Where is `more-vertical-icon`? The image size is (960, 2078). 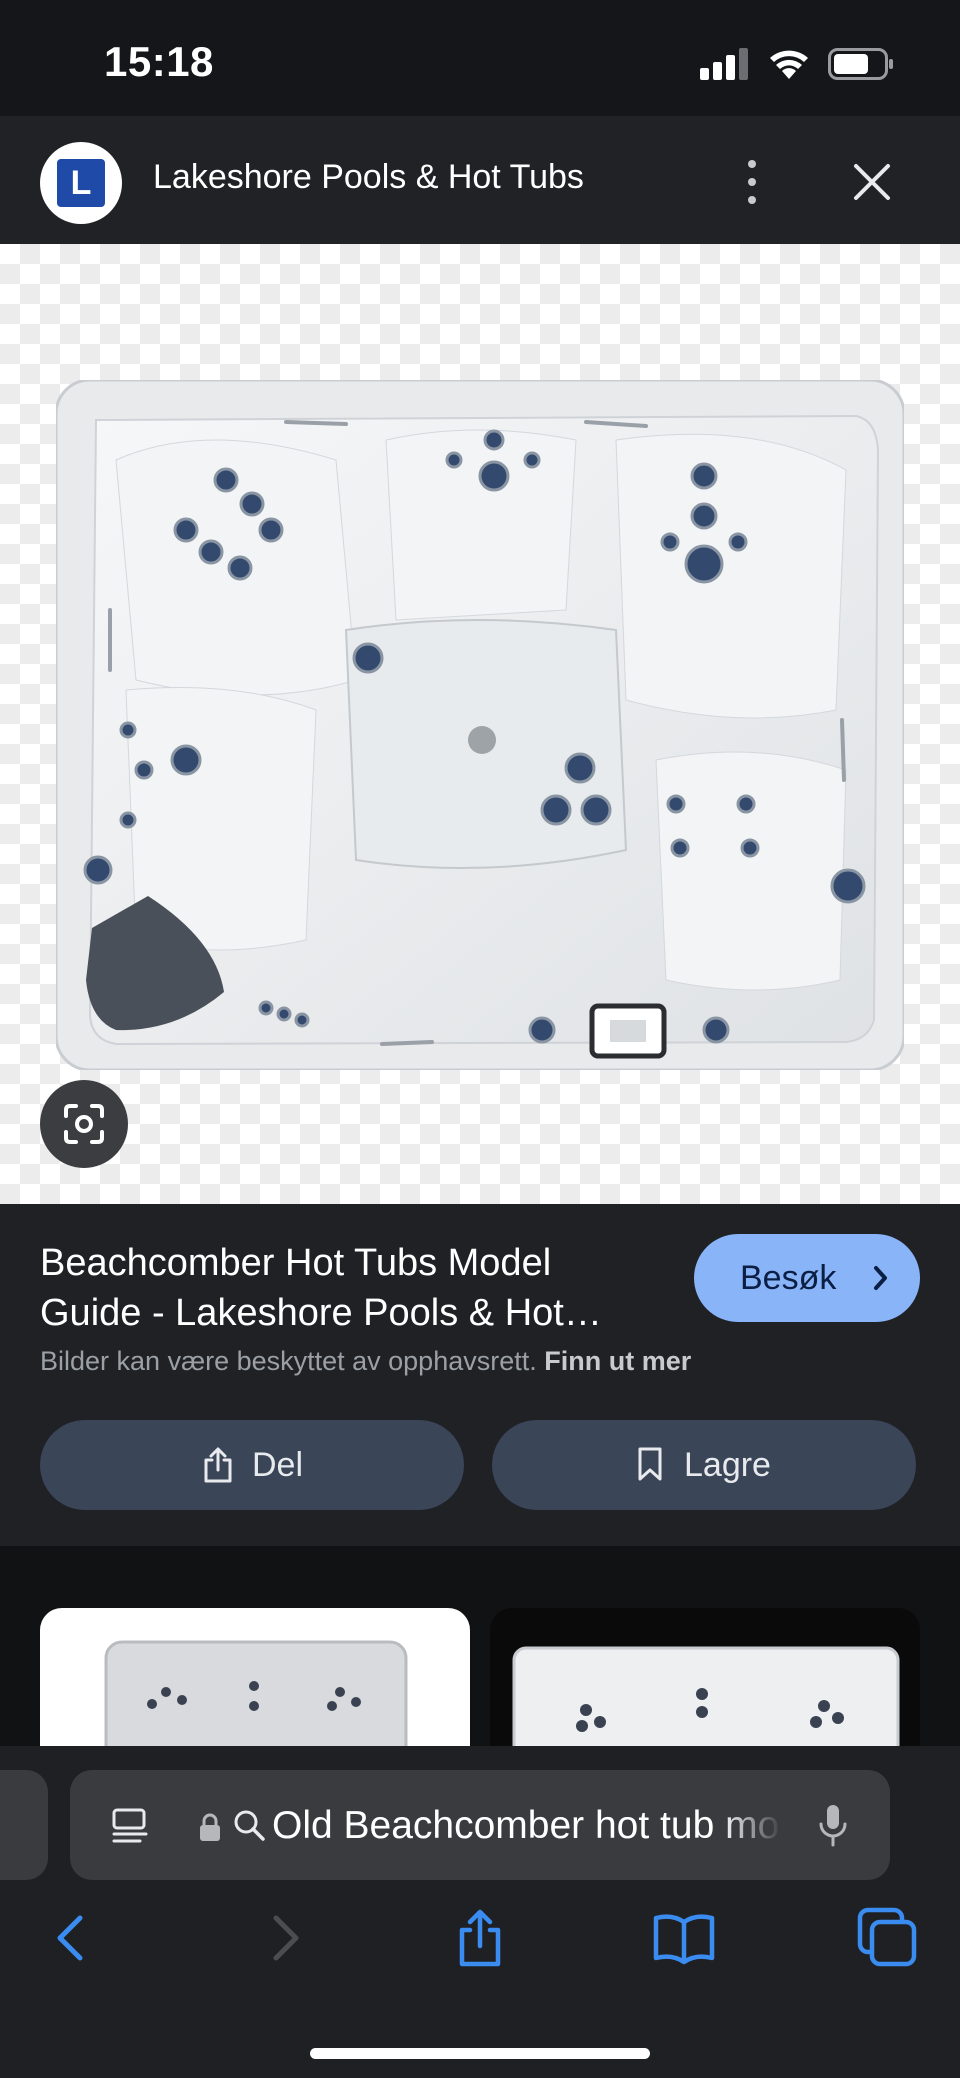
more-vertical-icon is located at coordinates (752, 182).